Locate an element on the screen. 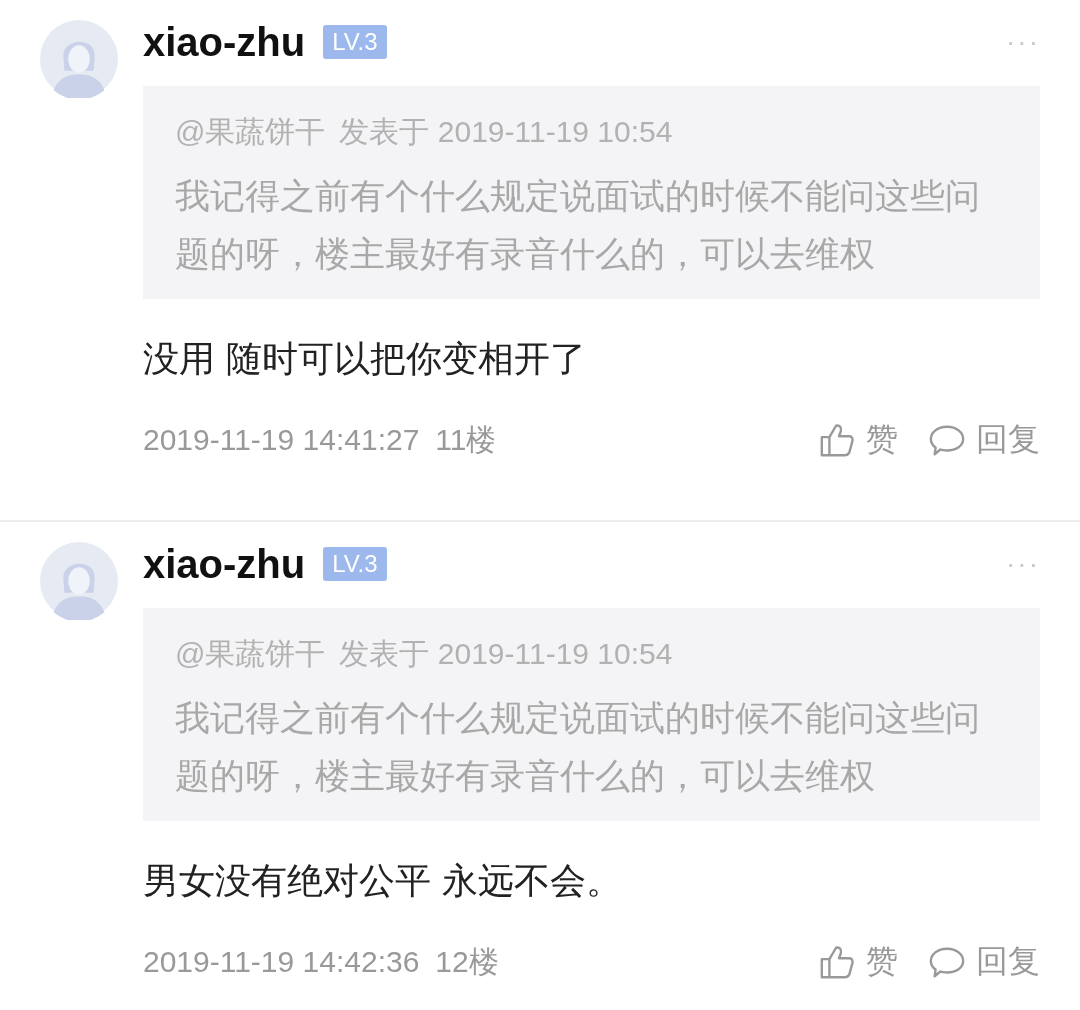  comment-text: 男女没有绝对公平 永远不会。 is located at coordinates (383, 881).